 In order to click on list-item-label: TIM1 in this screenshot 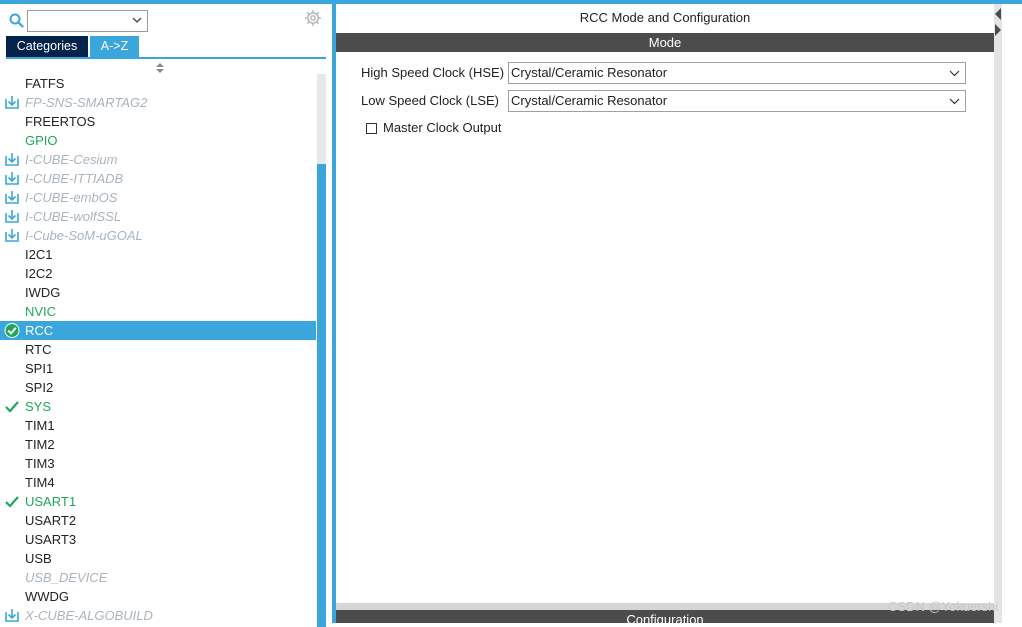, I will do `click(40, 425)`.